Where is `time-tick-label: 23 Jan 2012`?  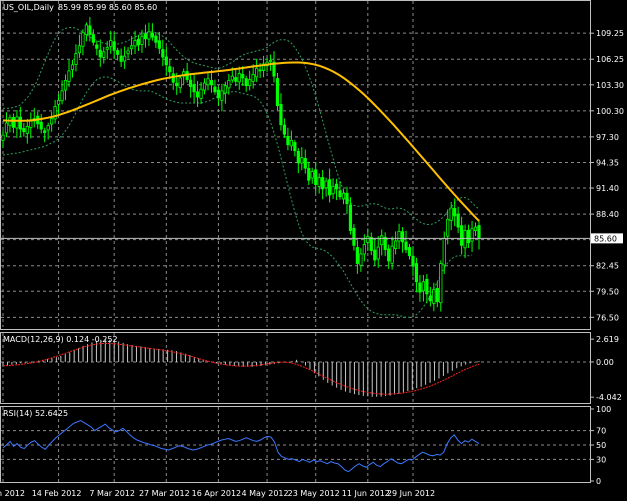
time-tick-label: 23 Jan 2012 is located at coordinates (12, 493).